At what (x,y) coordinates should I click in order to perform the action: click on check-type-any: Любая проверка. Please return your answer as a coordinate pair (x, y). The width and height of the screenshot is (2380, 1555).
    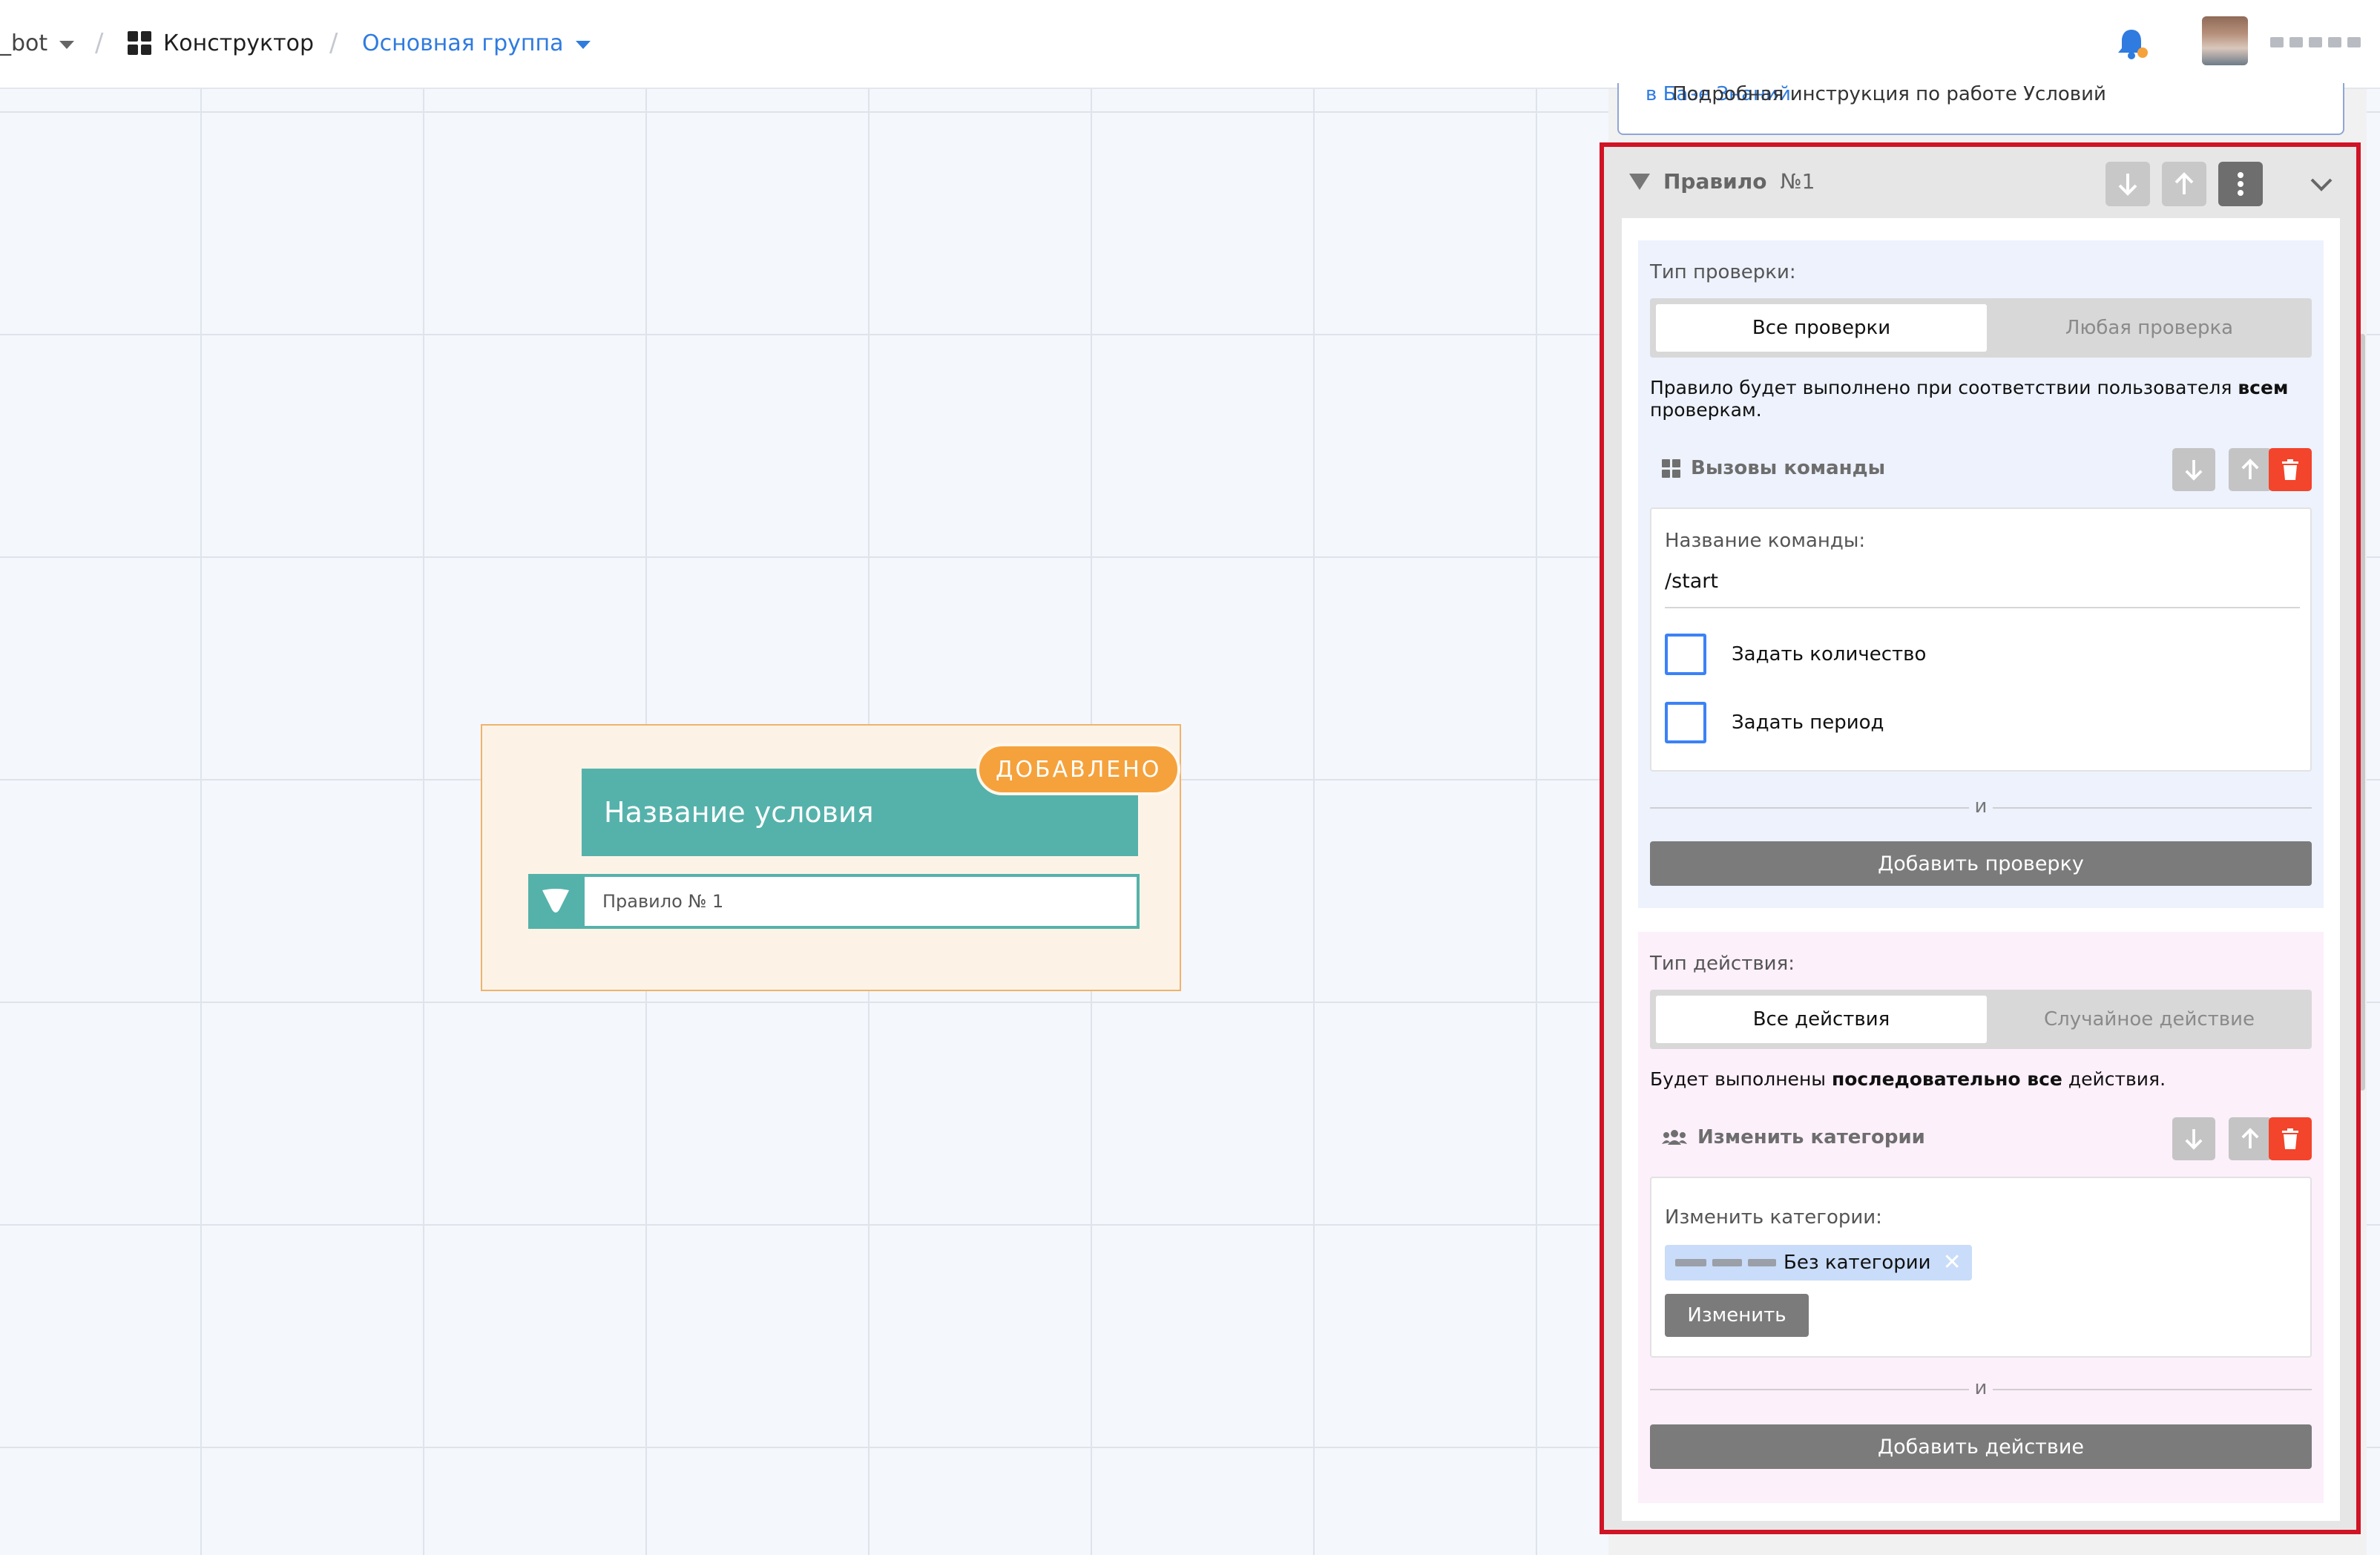
    Looking at the image, I should click on (2150, 328).